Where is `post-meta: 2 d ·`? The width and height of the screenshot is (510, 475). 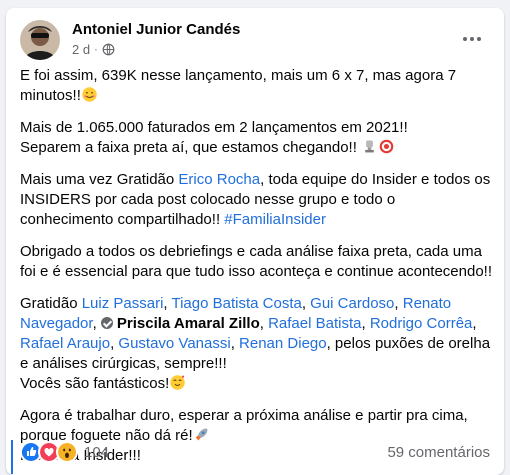
post-meta: 2 d · is located at coordinates (93, 49).